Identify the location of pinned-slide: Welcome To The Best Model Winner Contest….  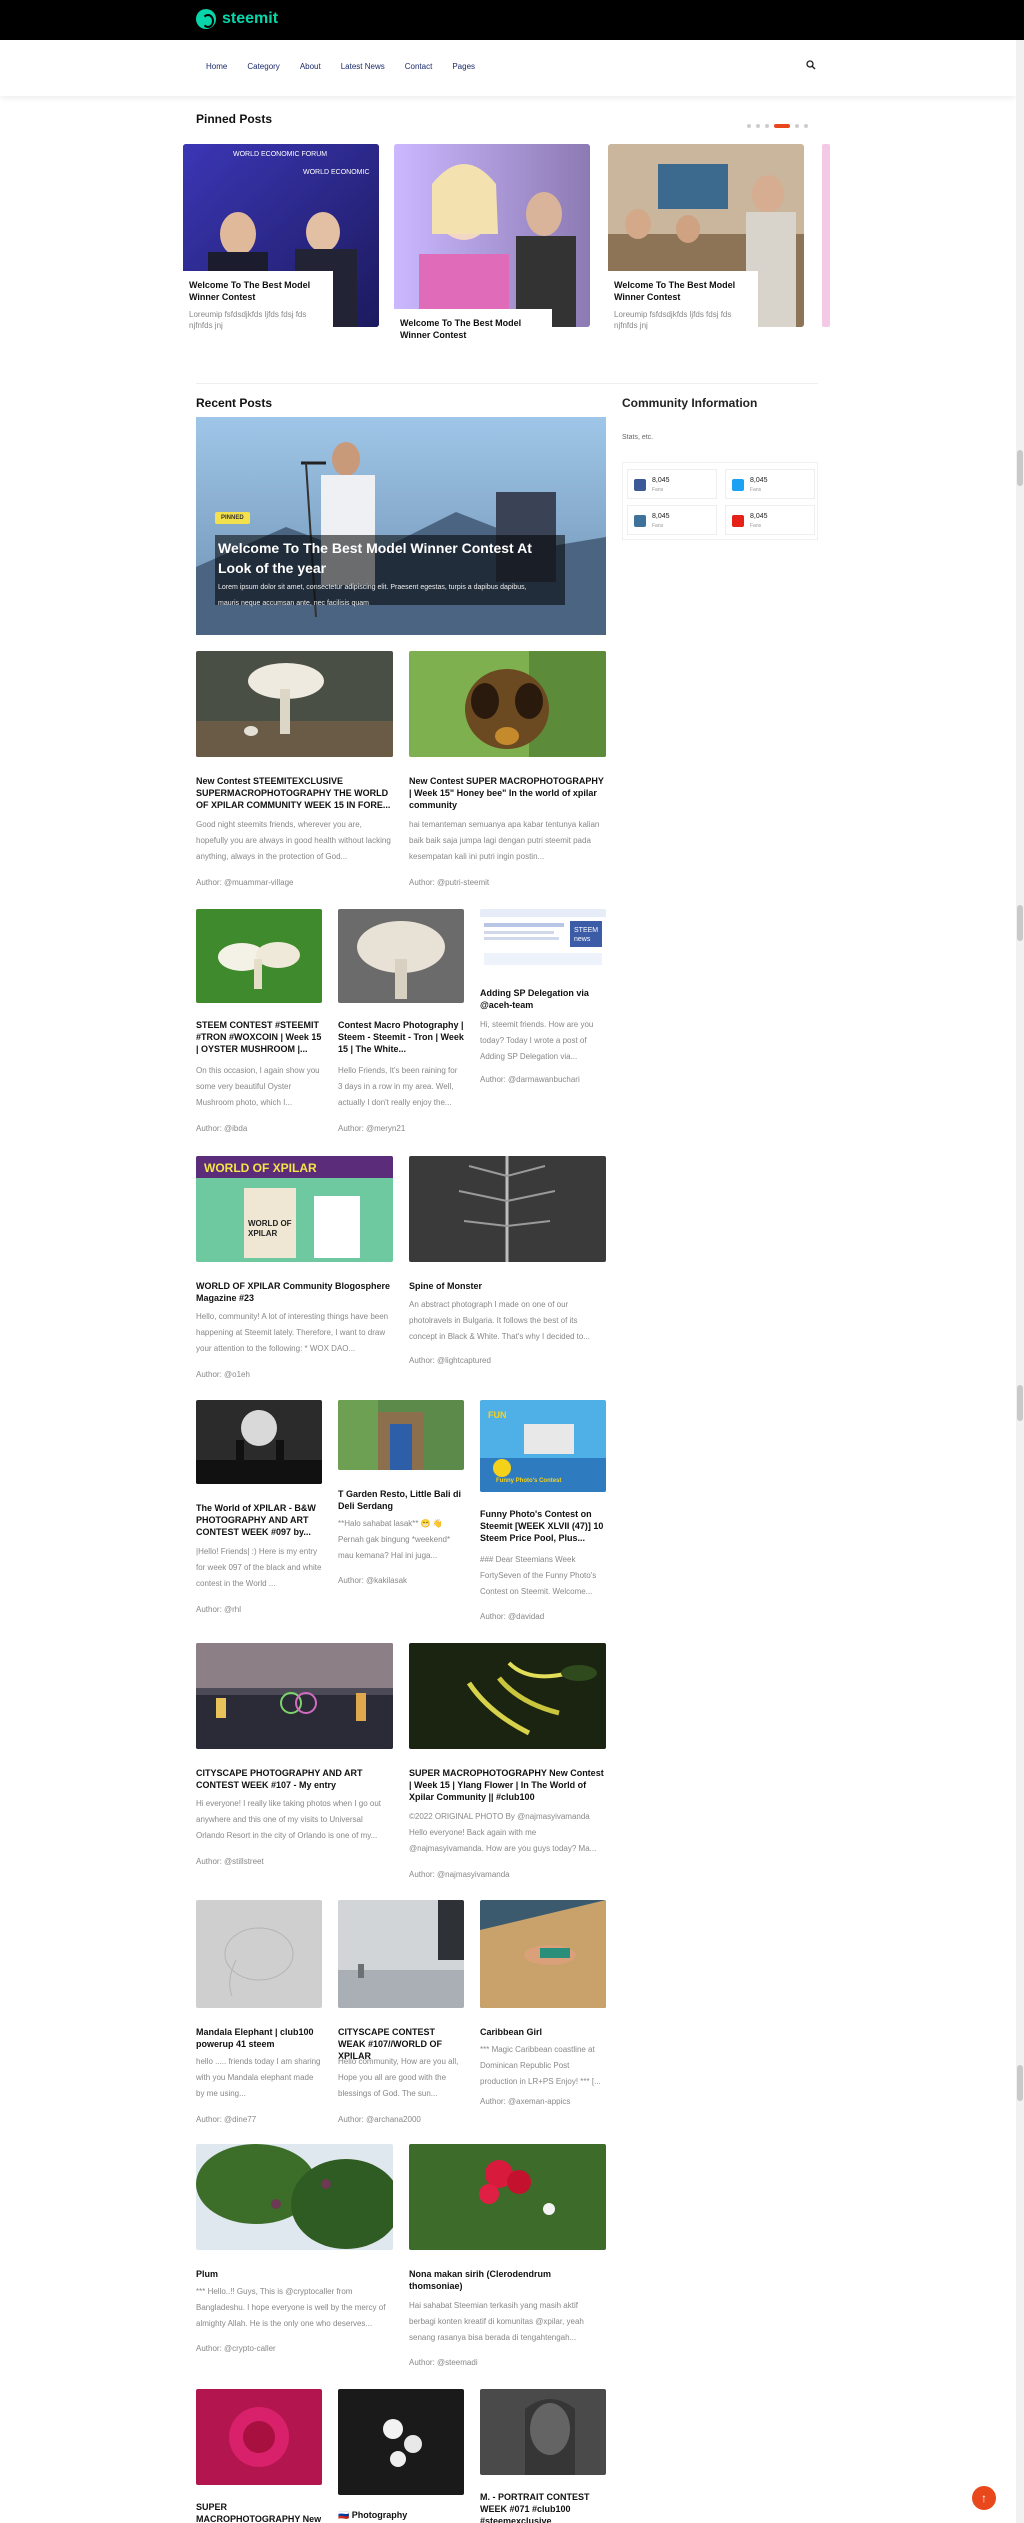
(706, 249).